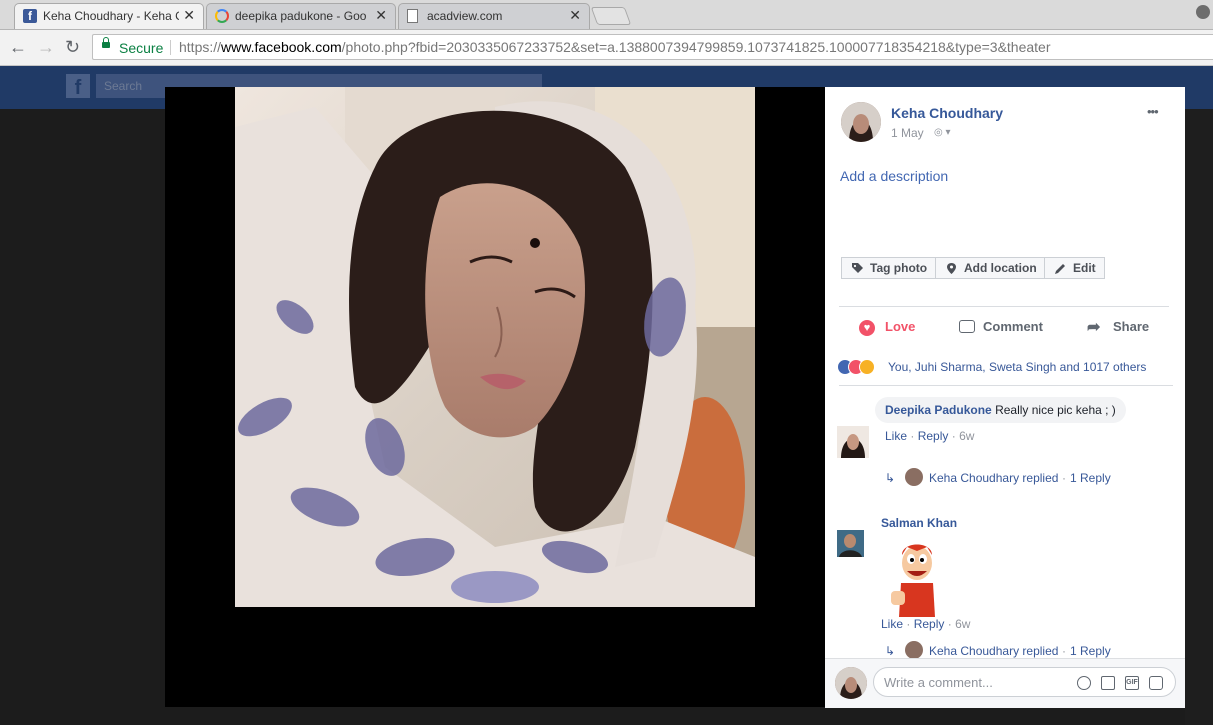 This screenshot has width=1213, height=725. I want to click on search-placeholder: Search, so click(123, 86).